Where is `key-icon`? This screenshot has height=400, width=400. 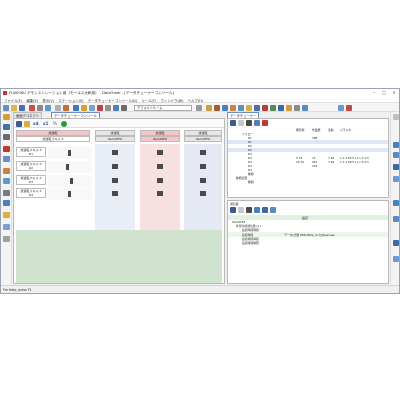
key-icon is located at coordinates (6, 215).